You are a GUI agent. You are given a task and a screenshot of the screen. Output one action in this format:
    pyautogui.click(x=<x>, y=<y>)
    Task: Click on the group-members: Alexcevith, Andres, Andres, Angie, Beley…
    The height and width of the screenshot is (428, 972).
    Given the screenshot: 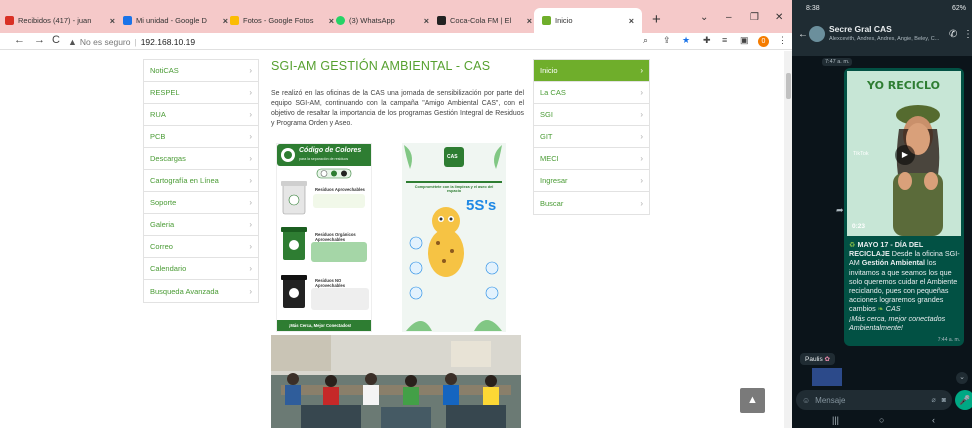 What is the action you would take?
    pyautogui.click(x=884, y=39)
    